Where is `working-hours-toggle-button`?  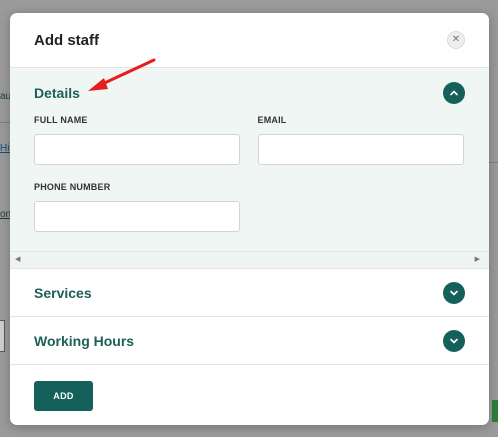
working-hours-toggle-button is located at coordinates (454, 340).